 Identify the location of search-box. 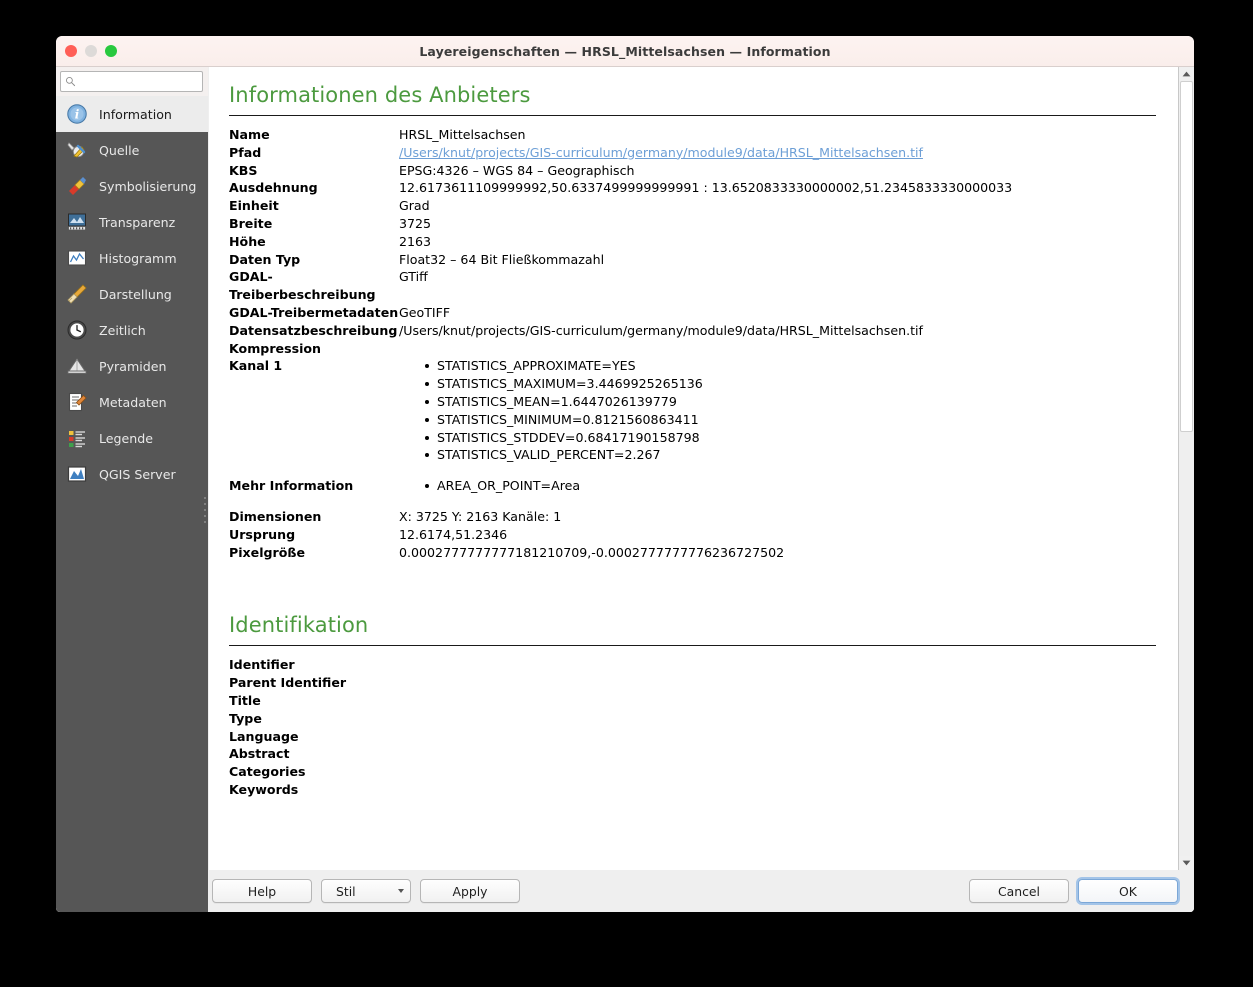
(131, 81).